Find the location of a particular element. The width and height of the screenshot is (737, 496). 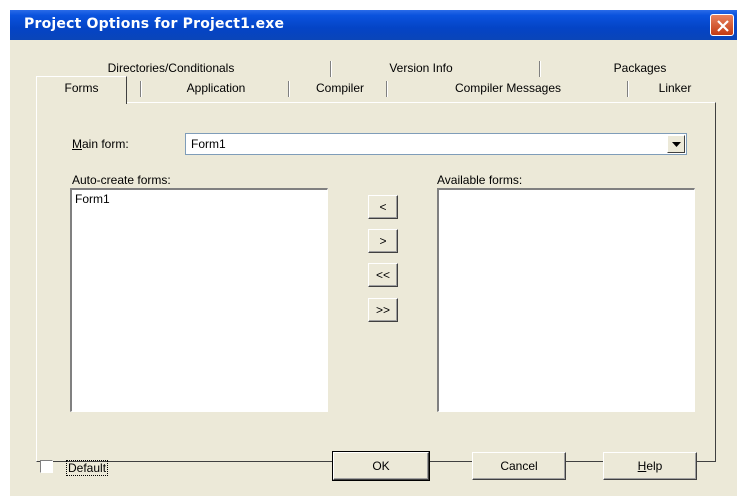

main-form-label-accel: M is located at coordinates (77, 144).